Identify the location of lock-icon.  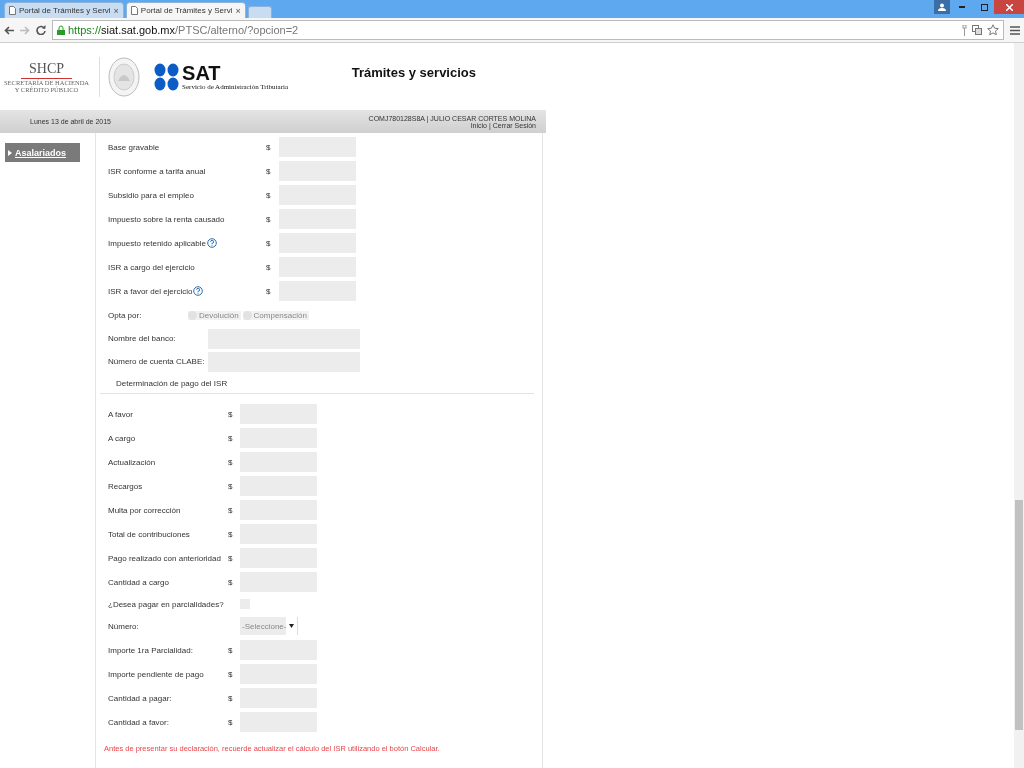
(61, 30).